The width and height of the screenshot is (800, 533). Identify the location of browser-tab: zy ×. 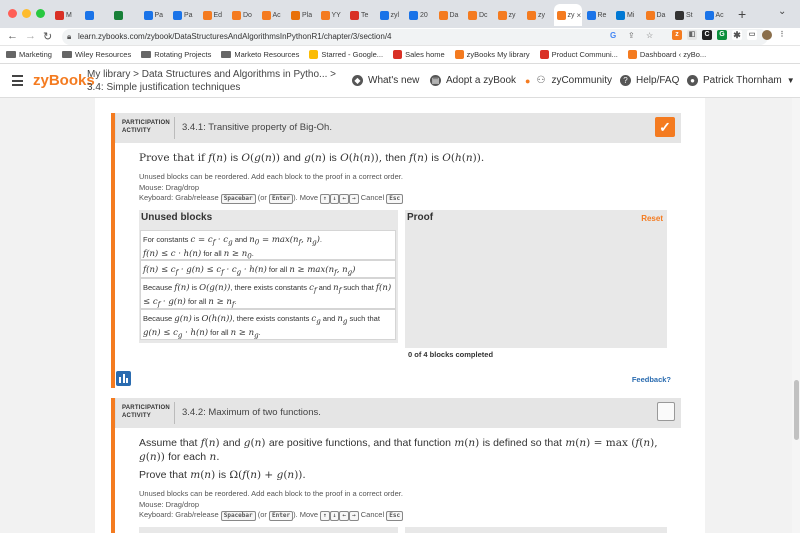
(567, 15).